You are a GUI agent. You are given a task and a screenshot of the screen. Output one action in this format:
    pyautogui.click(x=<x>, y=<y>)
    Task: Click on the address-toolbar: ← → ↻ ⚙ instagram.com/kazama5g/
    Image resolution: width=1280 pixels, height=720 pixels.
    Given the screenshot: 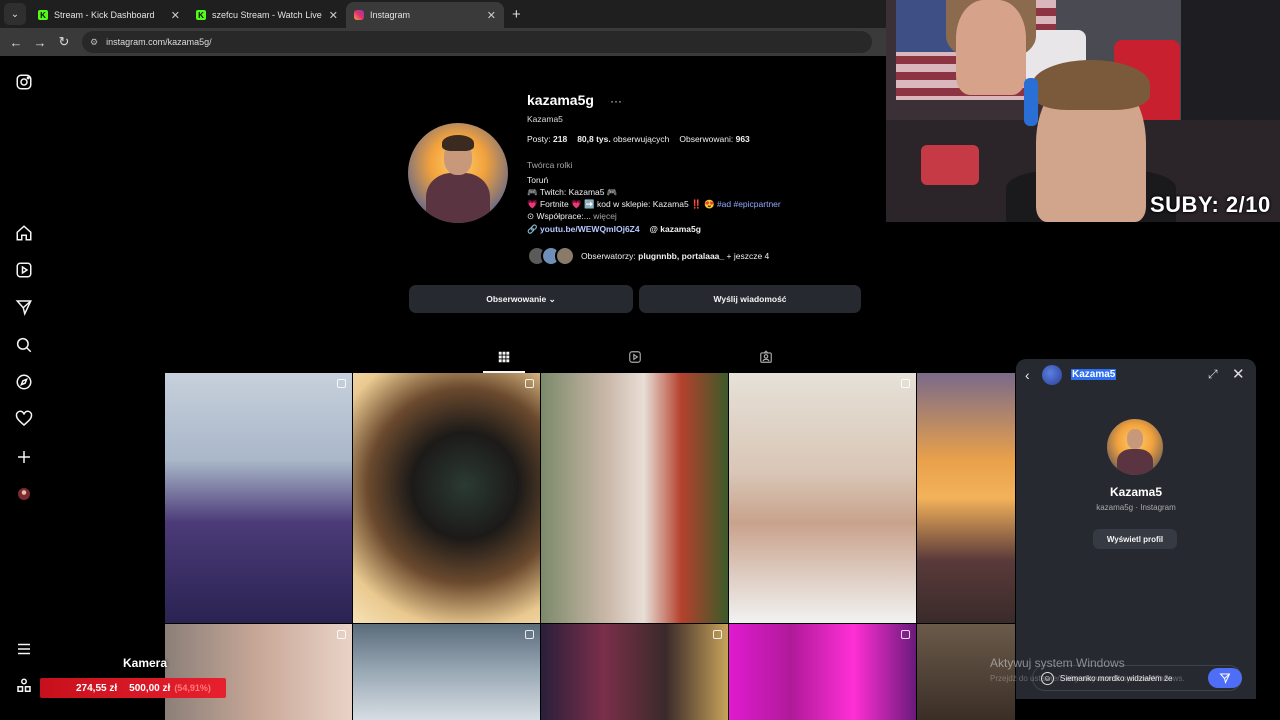 What is the action you would take?
    pyautogui.click(x=443, y=42)
    